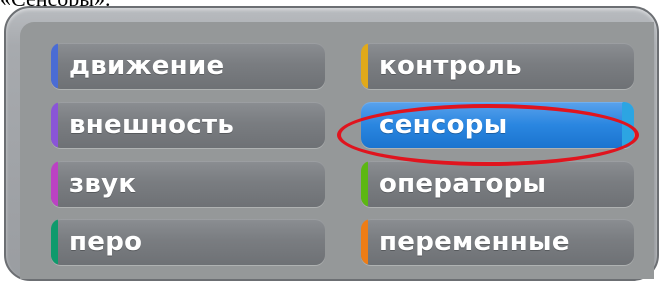 The image size is (661, 285). I want to click on category-button-control: контроль, so click(497, 66).